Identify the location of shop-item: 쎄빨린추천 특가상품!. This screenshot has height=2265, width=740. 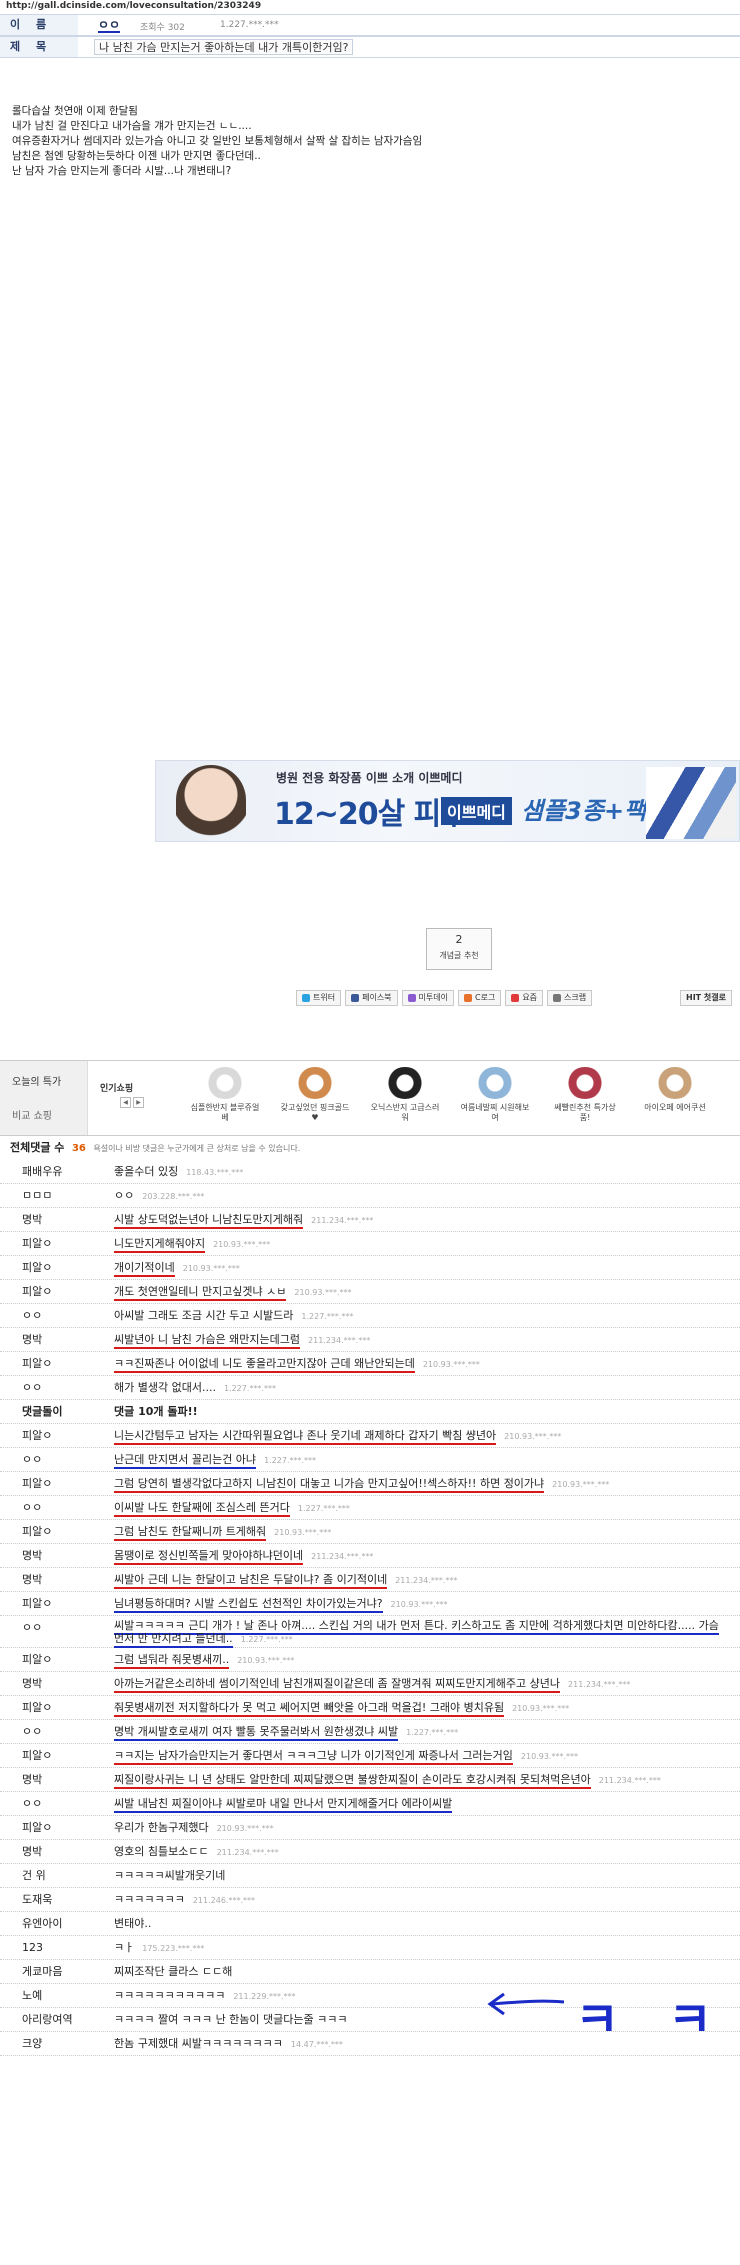
(585, 1095).